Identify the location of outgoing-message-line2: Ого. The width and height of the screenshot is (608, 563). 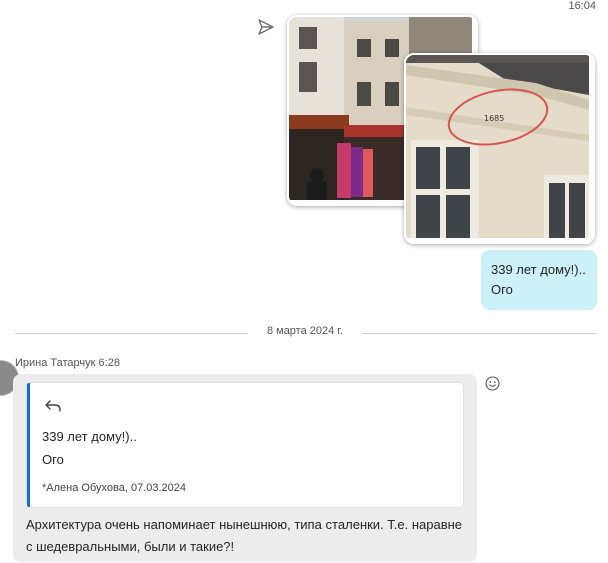
(502, 289).